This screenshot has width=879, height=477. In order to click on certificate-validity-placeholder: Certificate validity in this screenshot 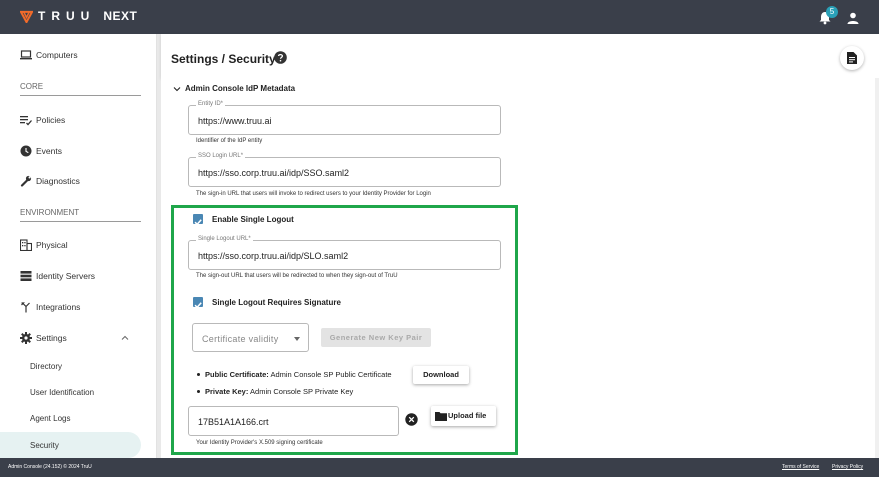, I will do `click(240, 339)`.